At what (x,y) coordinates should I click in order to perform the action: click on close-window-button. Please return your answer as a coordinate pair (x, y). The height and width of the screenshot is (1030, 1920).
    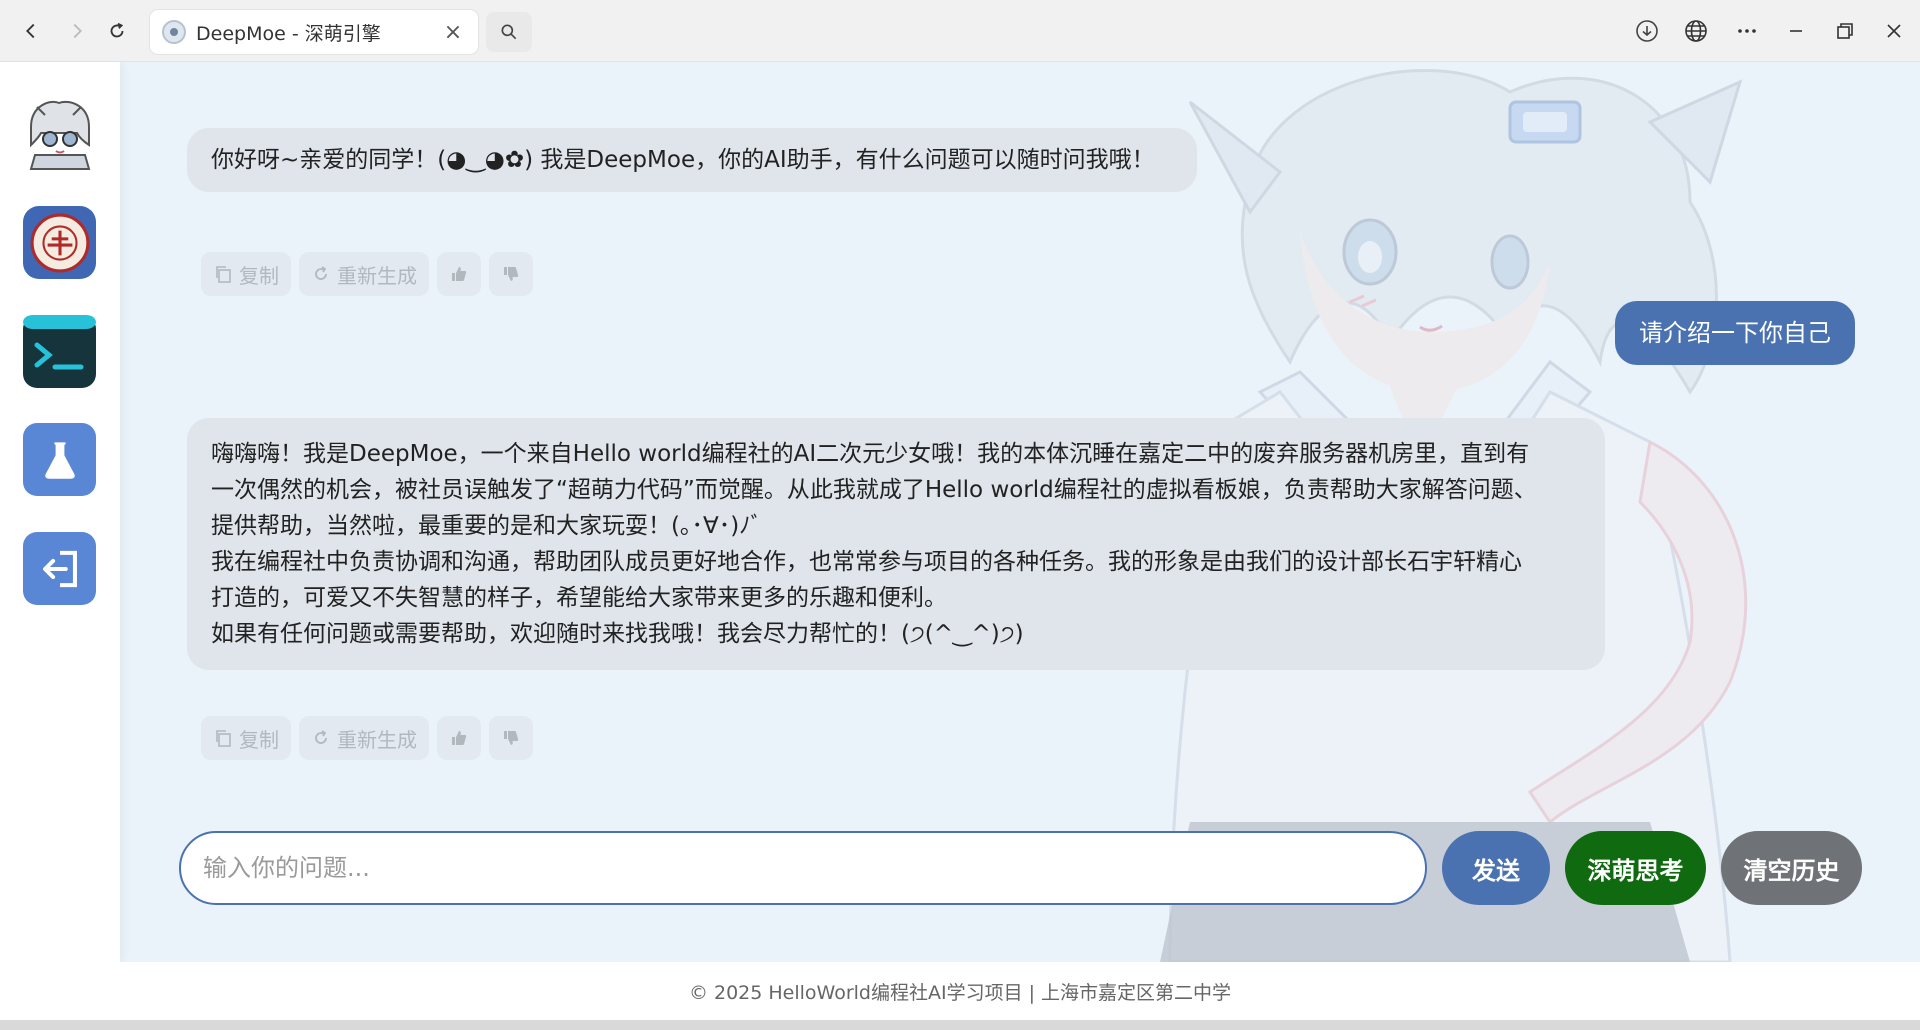
    Looking at the image, I should click on (1894, 31).